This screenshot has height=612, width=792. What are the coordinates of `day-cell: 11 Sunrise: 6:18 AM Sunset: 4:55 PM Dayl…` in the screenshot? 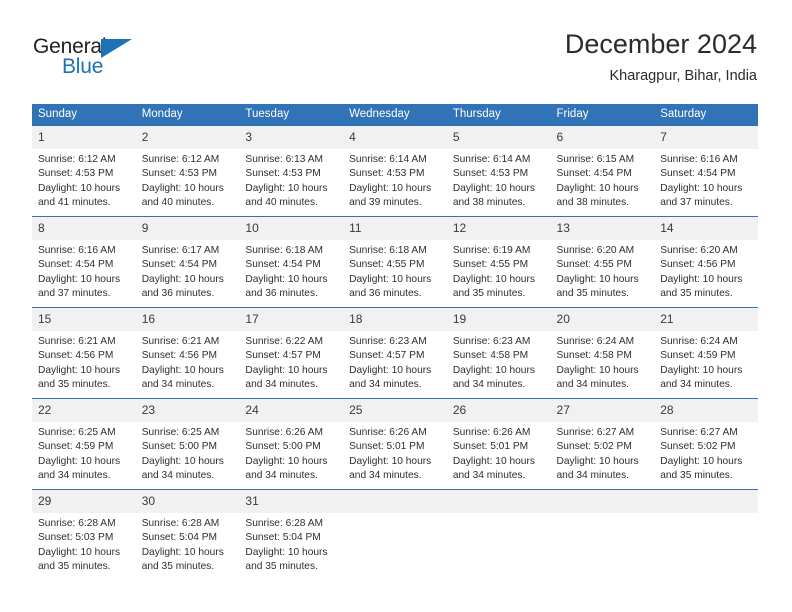 It's located at (395, 262).